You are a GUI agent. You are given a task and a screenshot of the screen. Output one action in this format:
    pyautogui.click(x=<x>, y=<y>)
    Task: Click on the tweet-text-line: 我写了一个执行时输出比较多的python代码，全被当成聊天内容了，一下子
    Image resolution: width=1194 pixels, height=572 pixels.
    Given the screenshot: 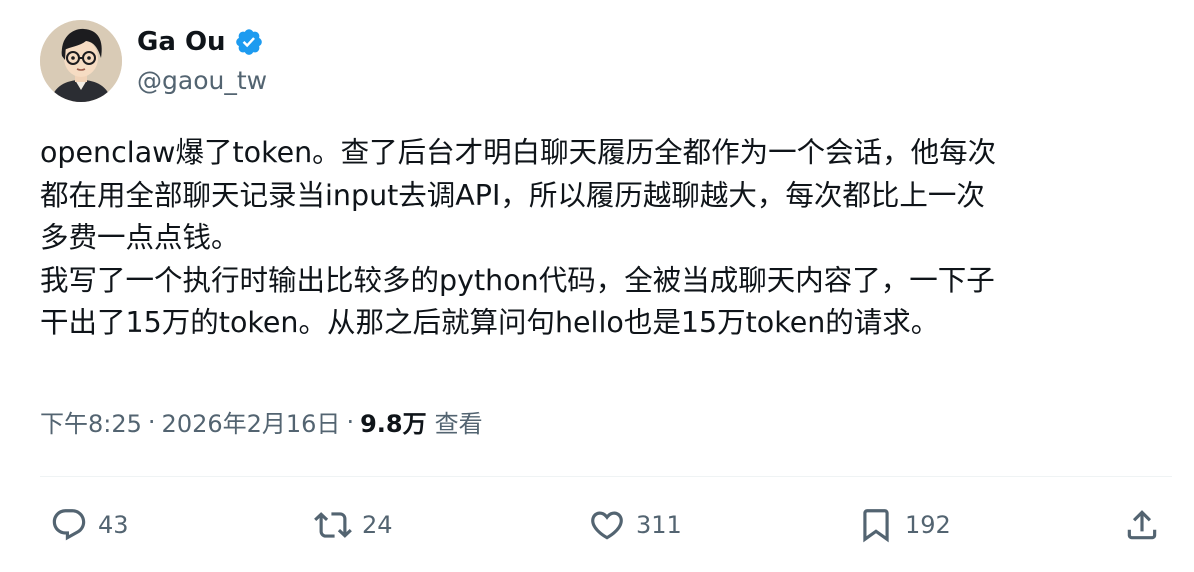 What is the action you would take?
    pyautogui.click(x=517, y=280)
    